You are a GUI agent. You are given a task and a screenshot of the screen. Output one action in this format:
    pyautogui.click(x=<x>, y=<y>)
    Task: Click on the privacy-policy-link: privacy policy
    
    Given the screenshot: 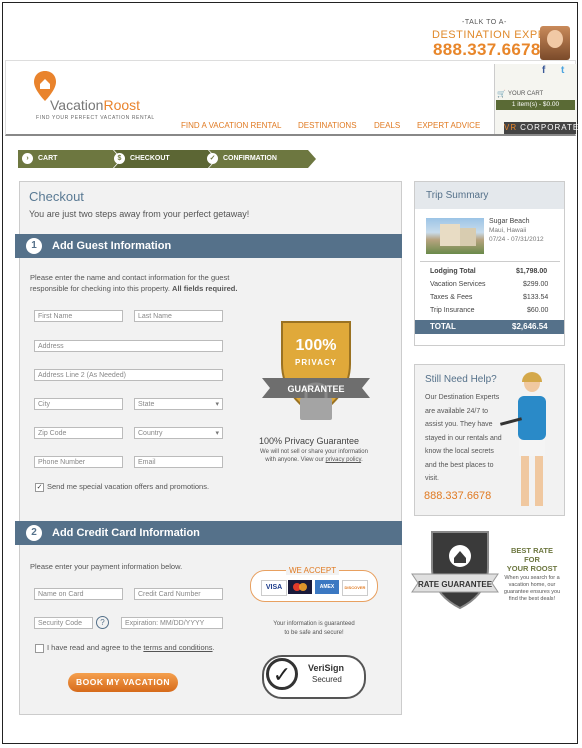 What is the action you would take?
    pyautogui.click(x=344, y=460)
    